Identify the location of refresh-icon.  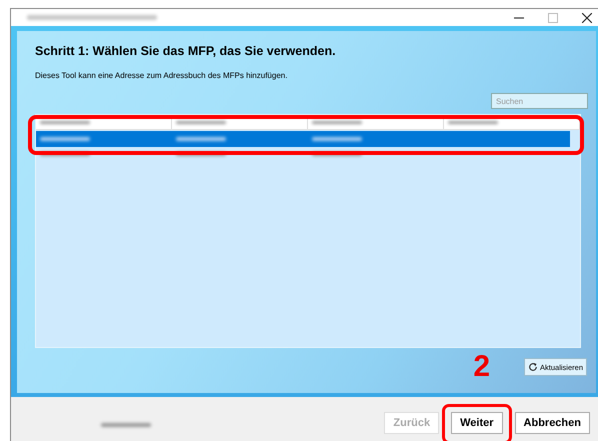
(533, 367).